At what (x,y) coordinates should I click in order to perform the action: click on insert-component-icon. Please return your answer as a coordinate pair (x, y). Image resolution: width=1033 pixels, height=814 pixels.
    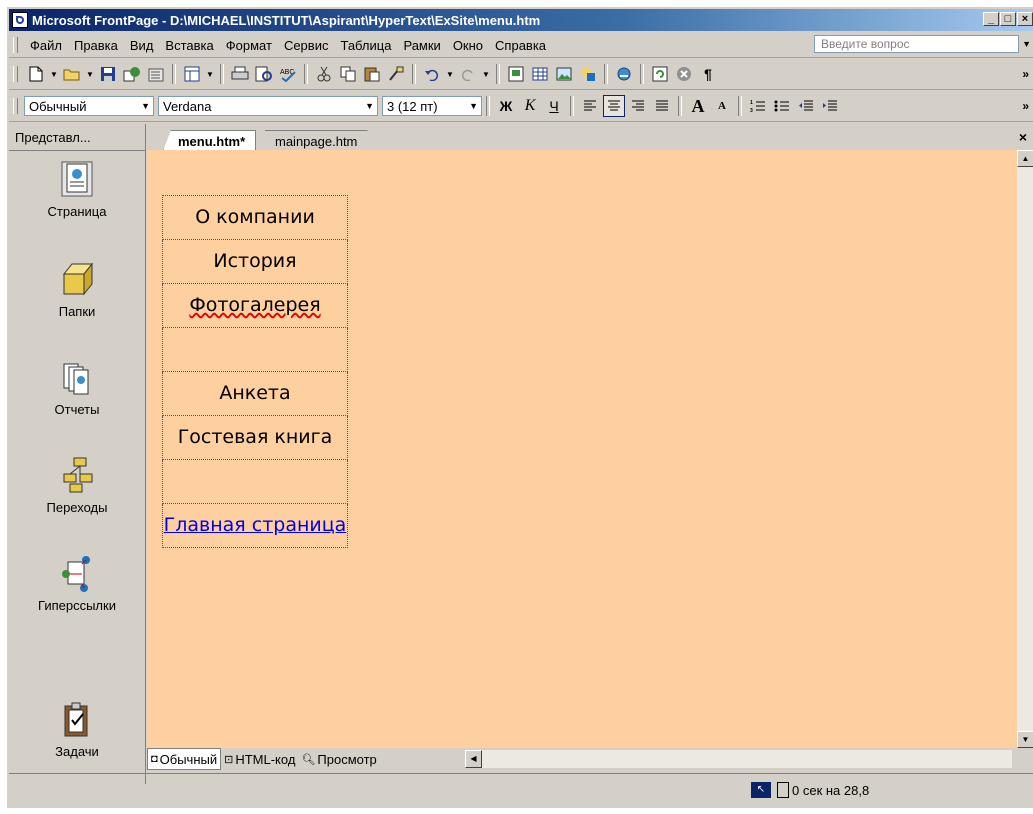
    Looking at the image, I should click on (516, 74).